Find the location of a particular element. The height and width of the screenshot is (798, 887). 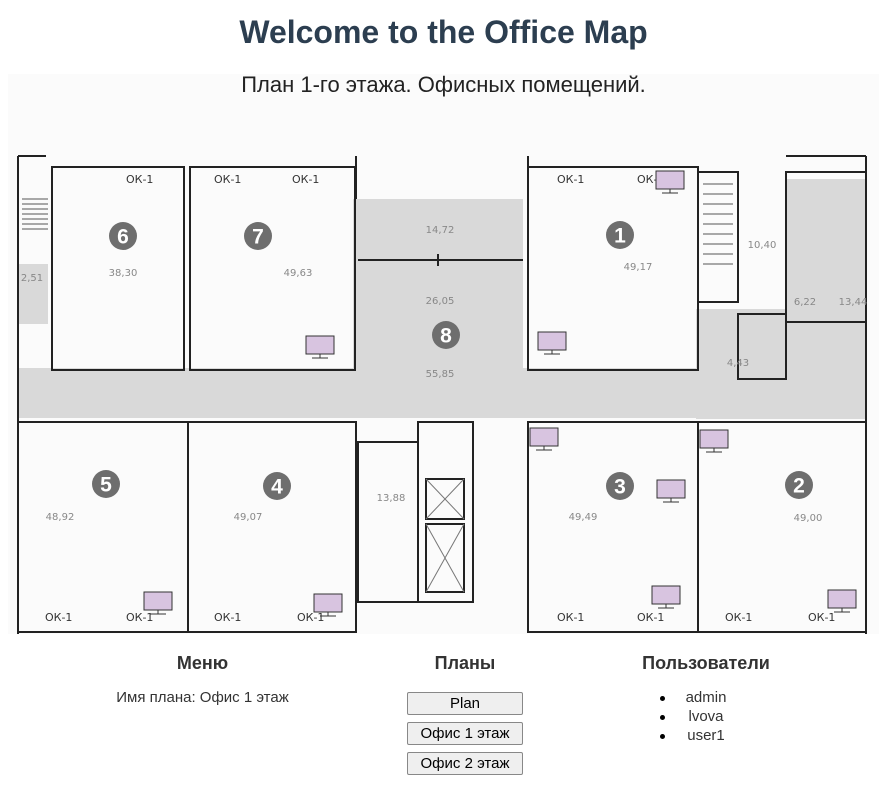

area-label-room-6: 38,30 is located at coordinates (123, 273).